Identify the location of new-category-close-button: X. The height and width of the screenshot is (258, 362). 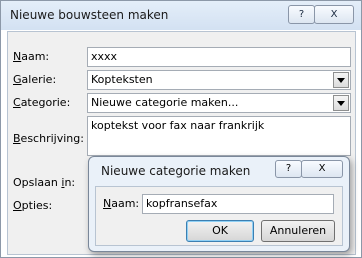
(322, 169).